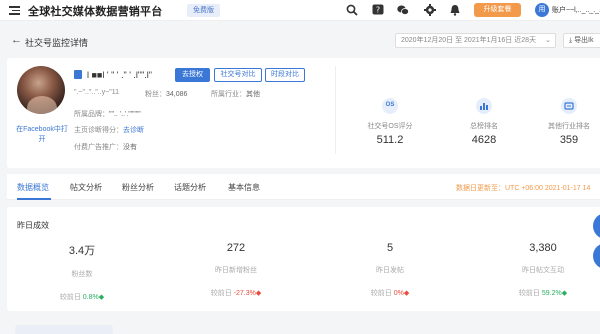 The height and width of the screenshot is (334, 600). What do you see at coordinates (390, 122) in the screenshot?
I see `stat-os-score: OS 社交号OS评分 511.2` at bounding box center [390, 122].